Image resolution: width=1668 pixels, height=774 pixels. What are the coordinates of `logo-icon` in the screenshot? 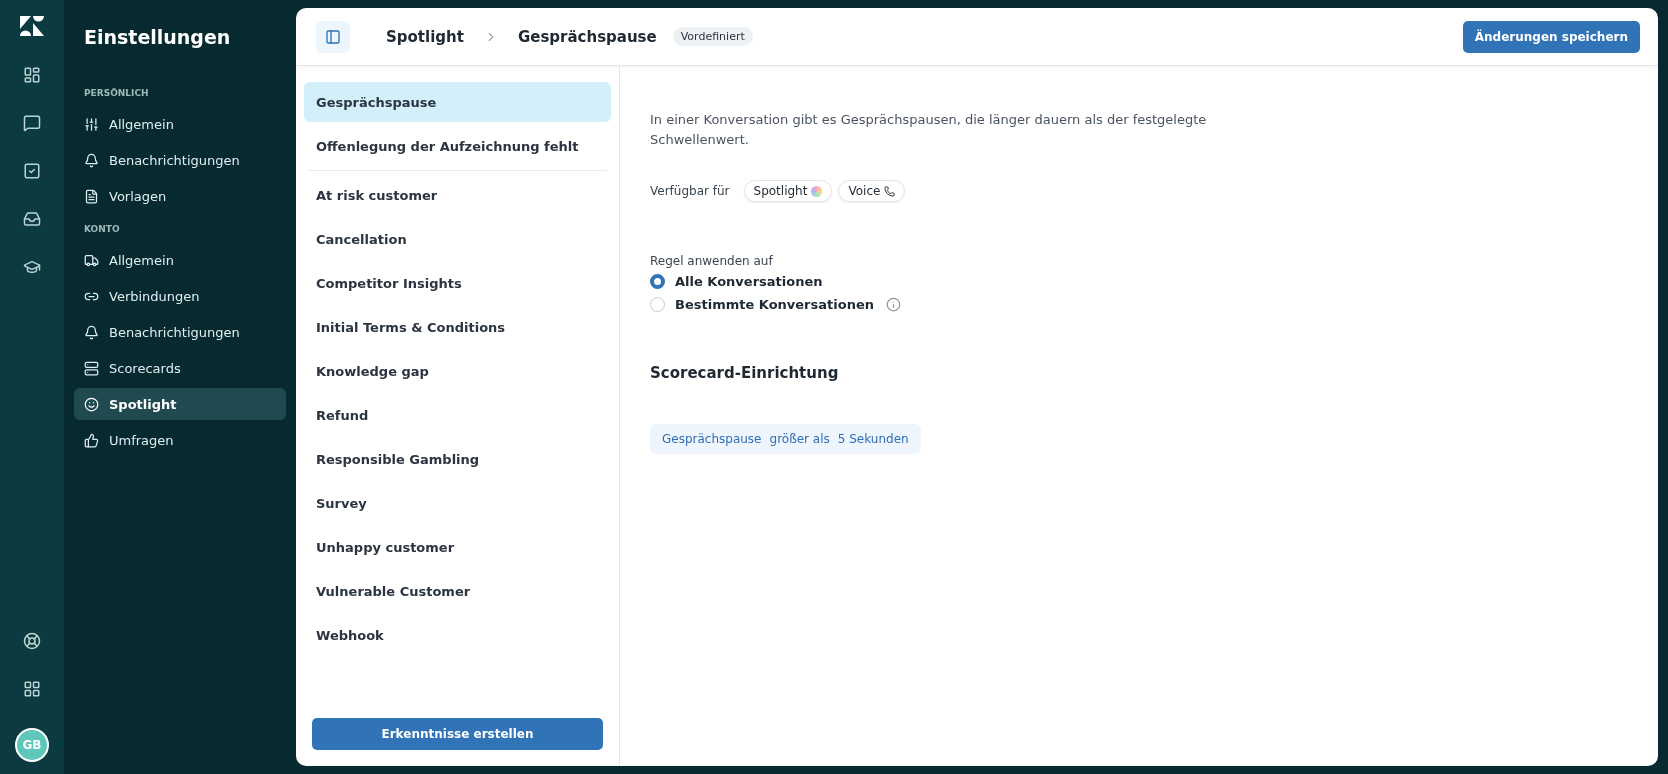 It's located at (32, 26).